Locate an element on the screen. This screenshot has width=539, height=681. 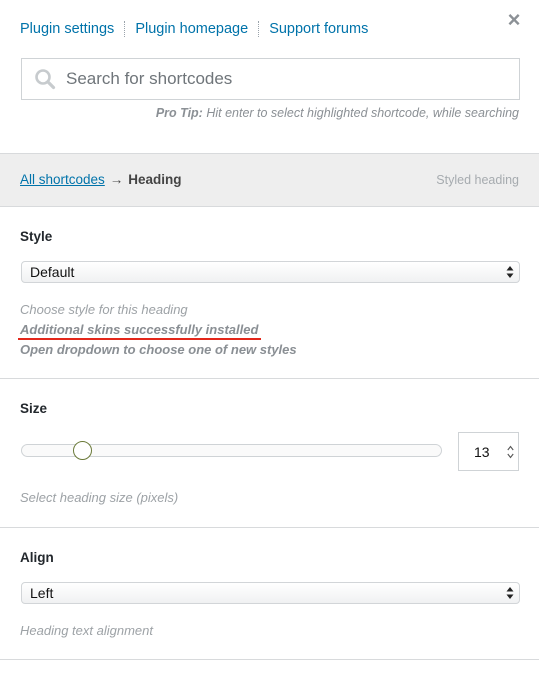
all-shortcodes-link: All shortcodes is located at coordinates (62, 179).